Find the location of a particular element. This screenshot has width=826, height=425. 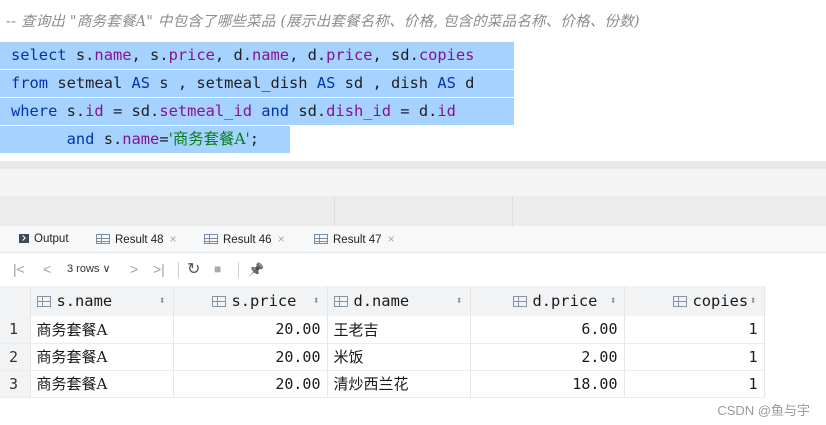

result-toolbar: |< < 3 rows ∨ > >| ↻ ■ 📌 is located at coordinates (413, 269).